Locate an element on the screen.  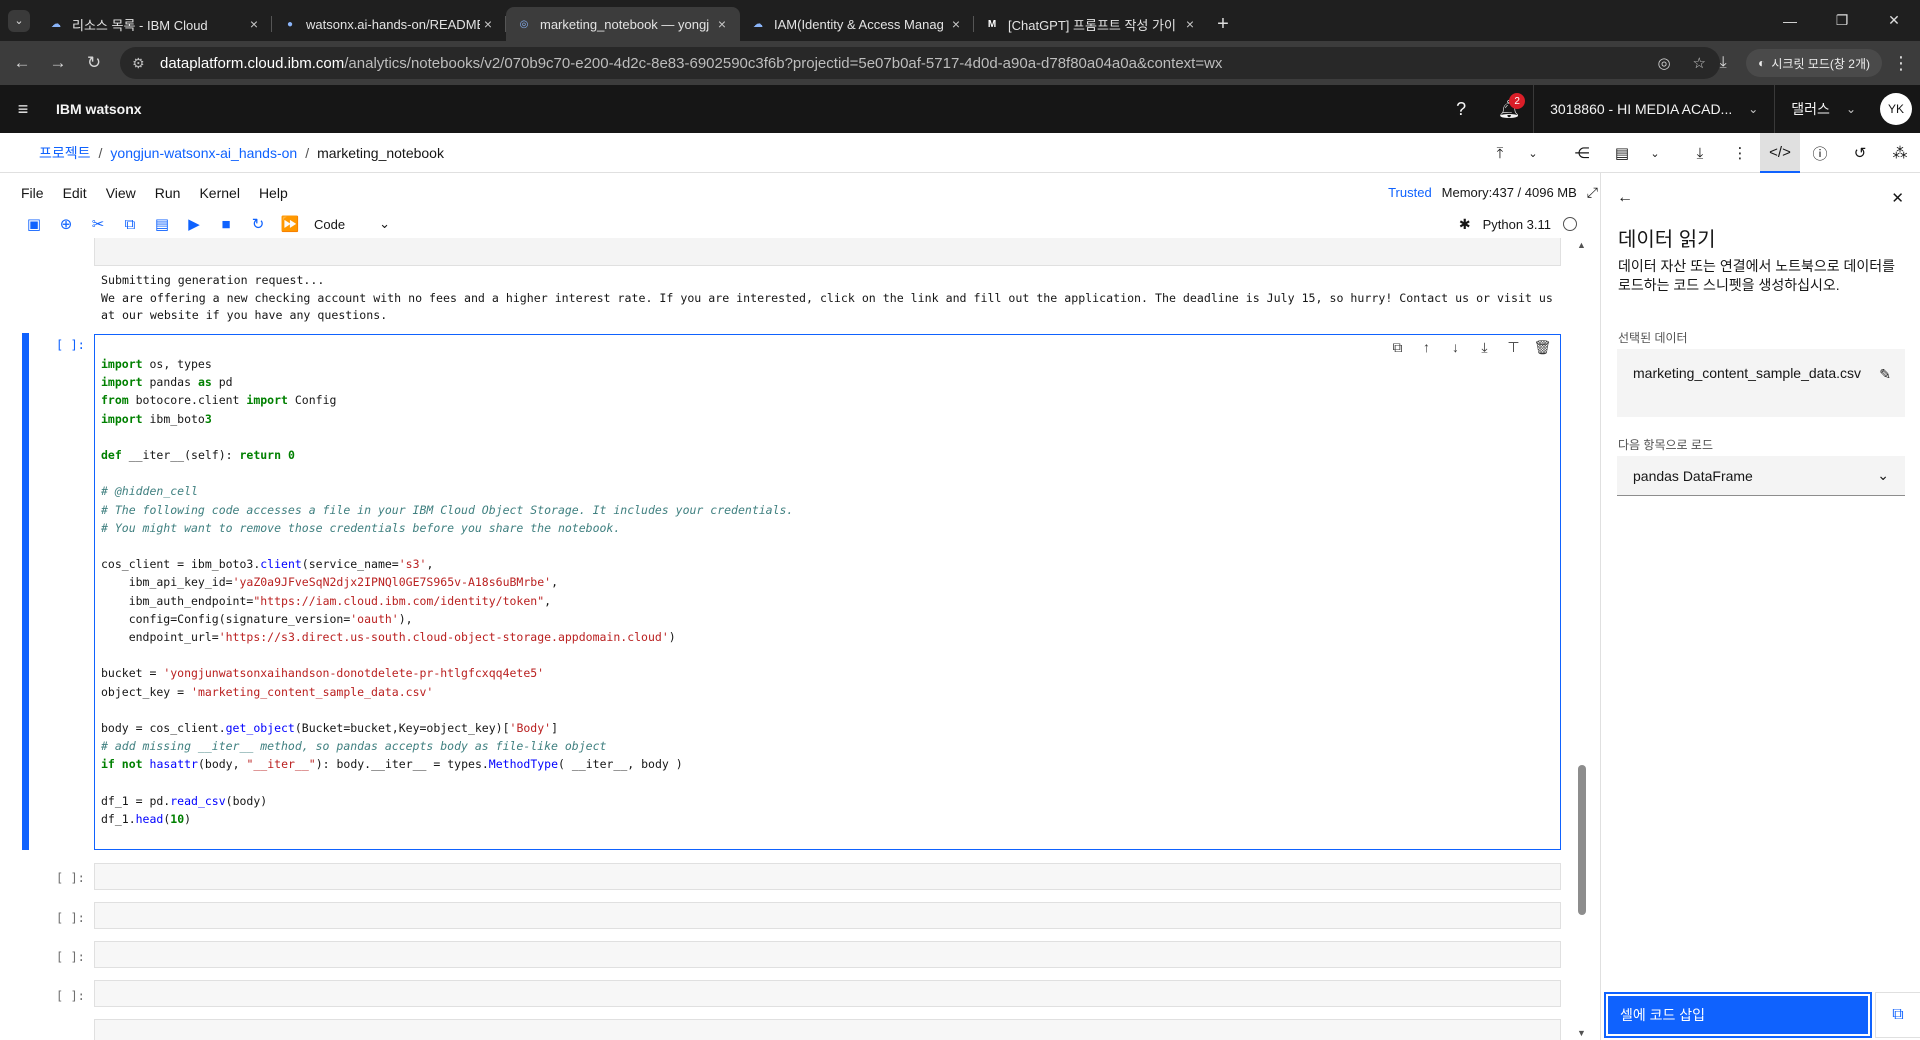
copy-to-clipboard-icon: ⧉ is located at coordinates (1897, 1015).